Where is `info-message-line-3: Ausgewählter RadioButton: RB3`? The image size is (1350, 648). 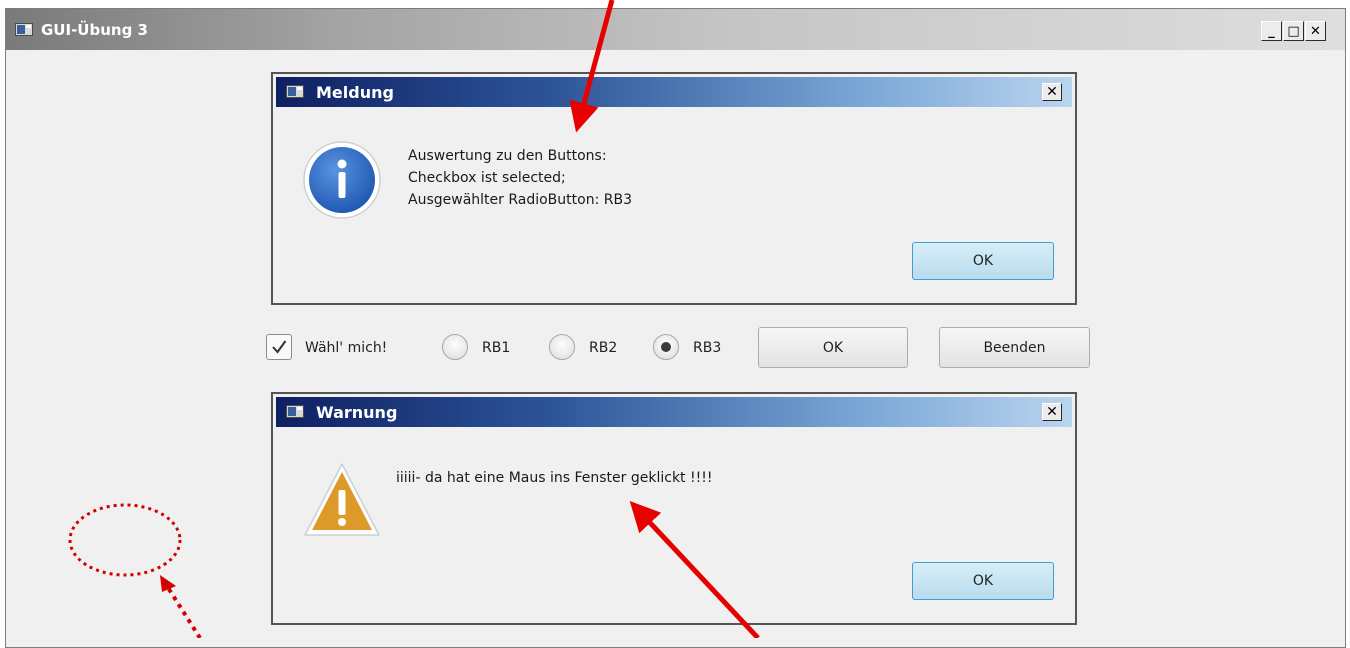
info-message-line-3: Ausgewählter RadioButton: RB3 is located at coordinates (520, 200).